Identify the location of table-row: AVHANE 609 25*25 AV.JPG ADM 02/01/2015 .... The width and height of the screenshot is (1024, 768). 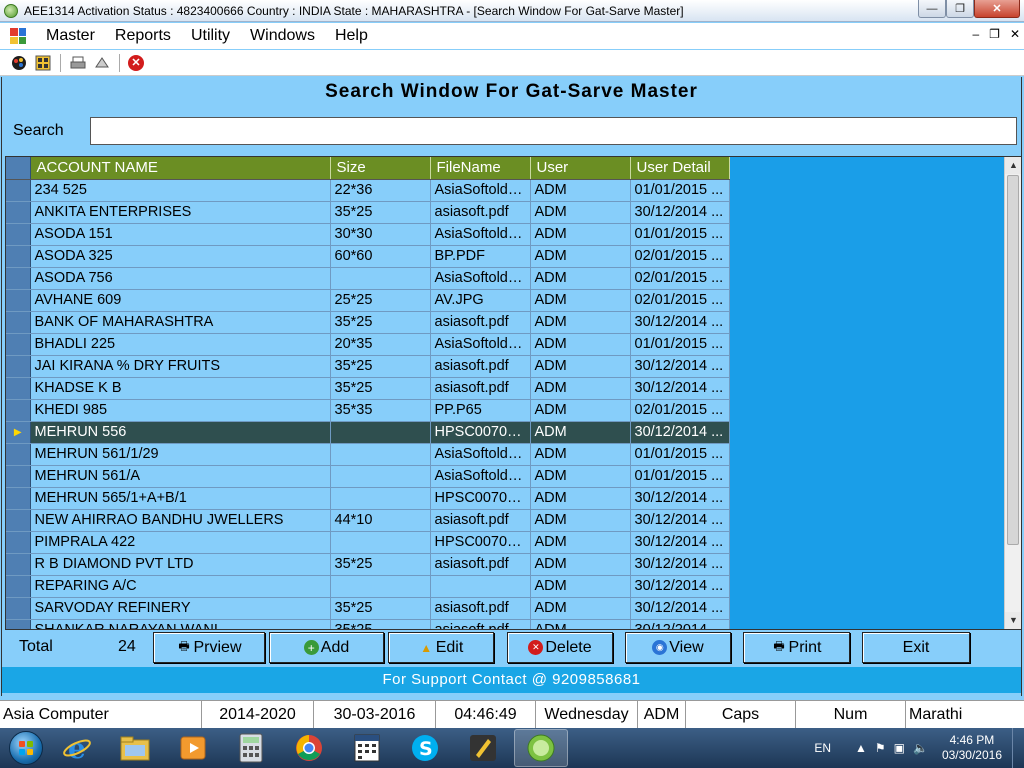
(368, 300).